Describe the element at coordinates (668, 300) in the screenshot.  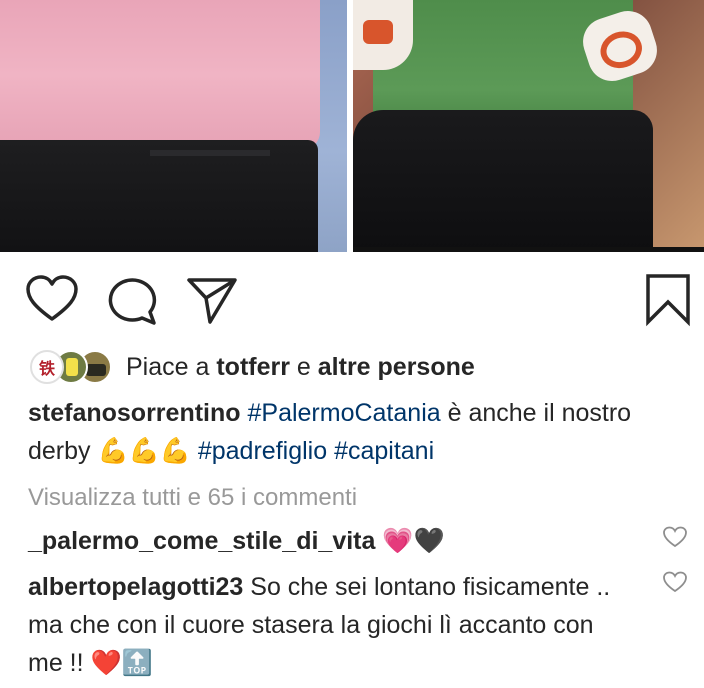
I see `bookmark-icon` at that location.